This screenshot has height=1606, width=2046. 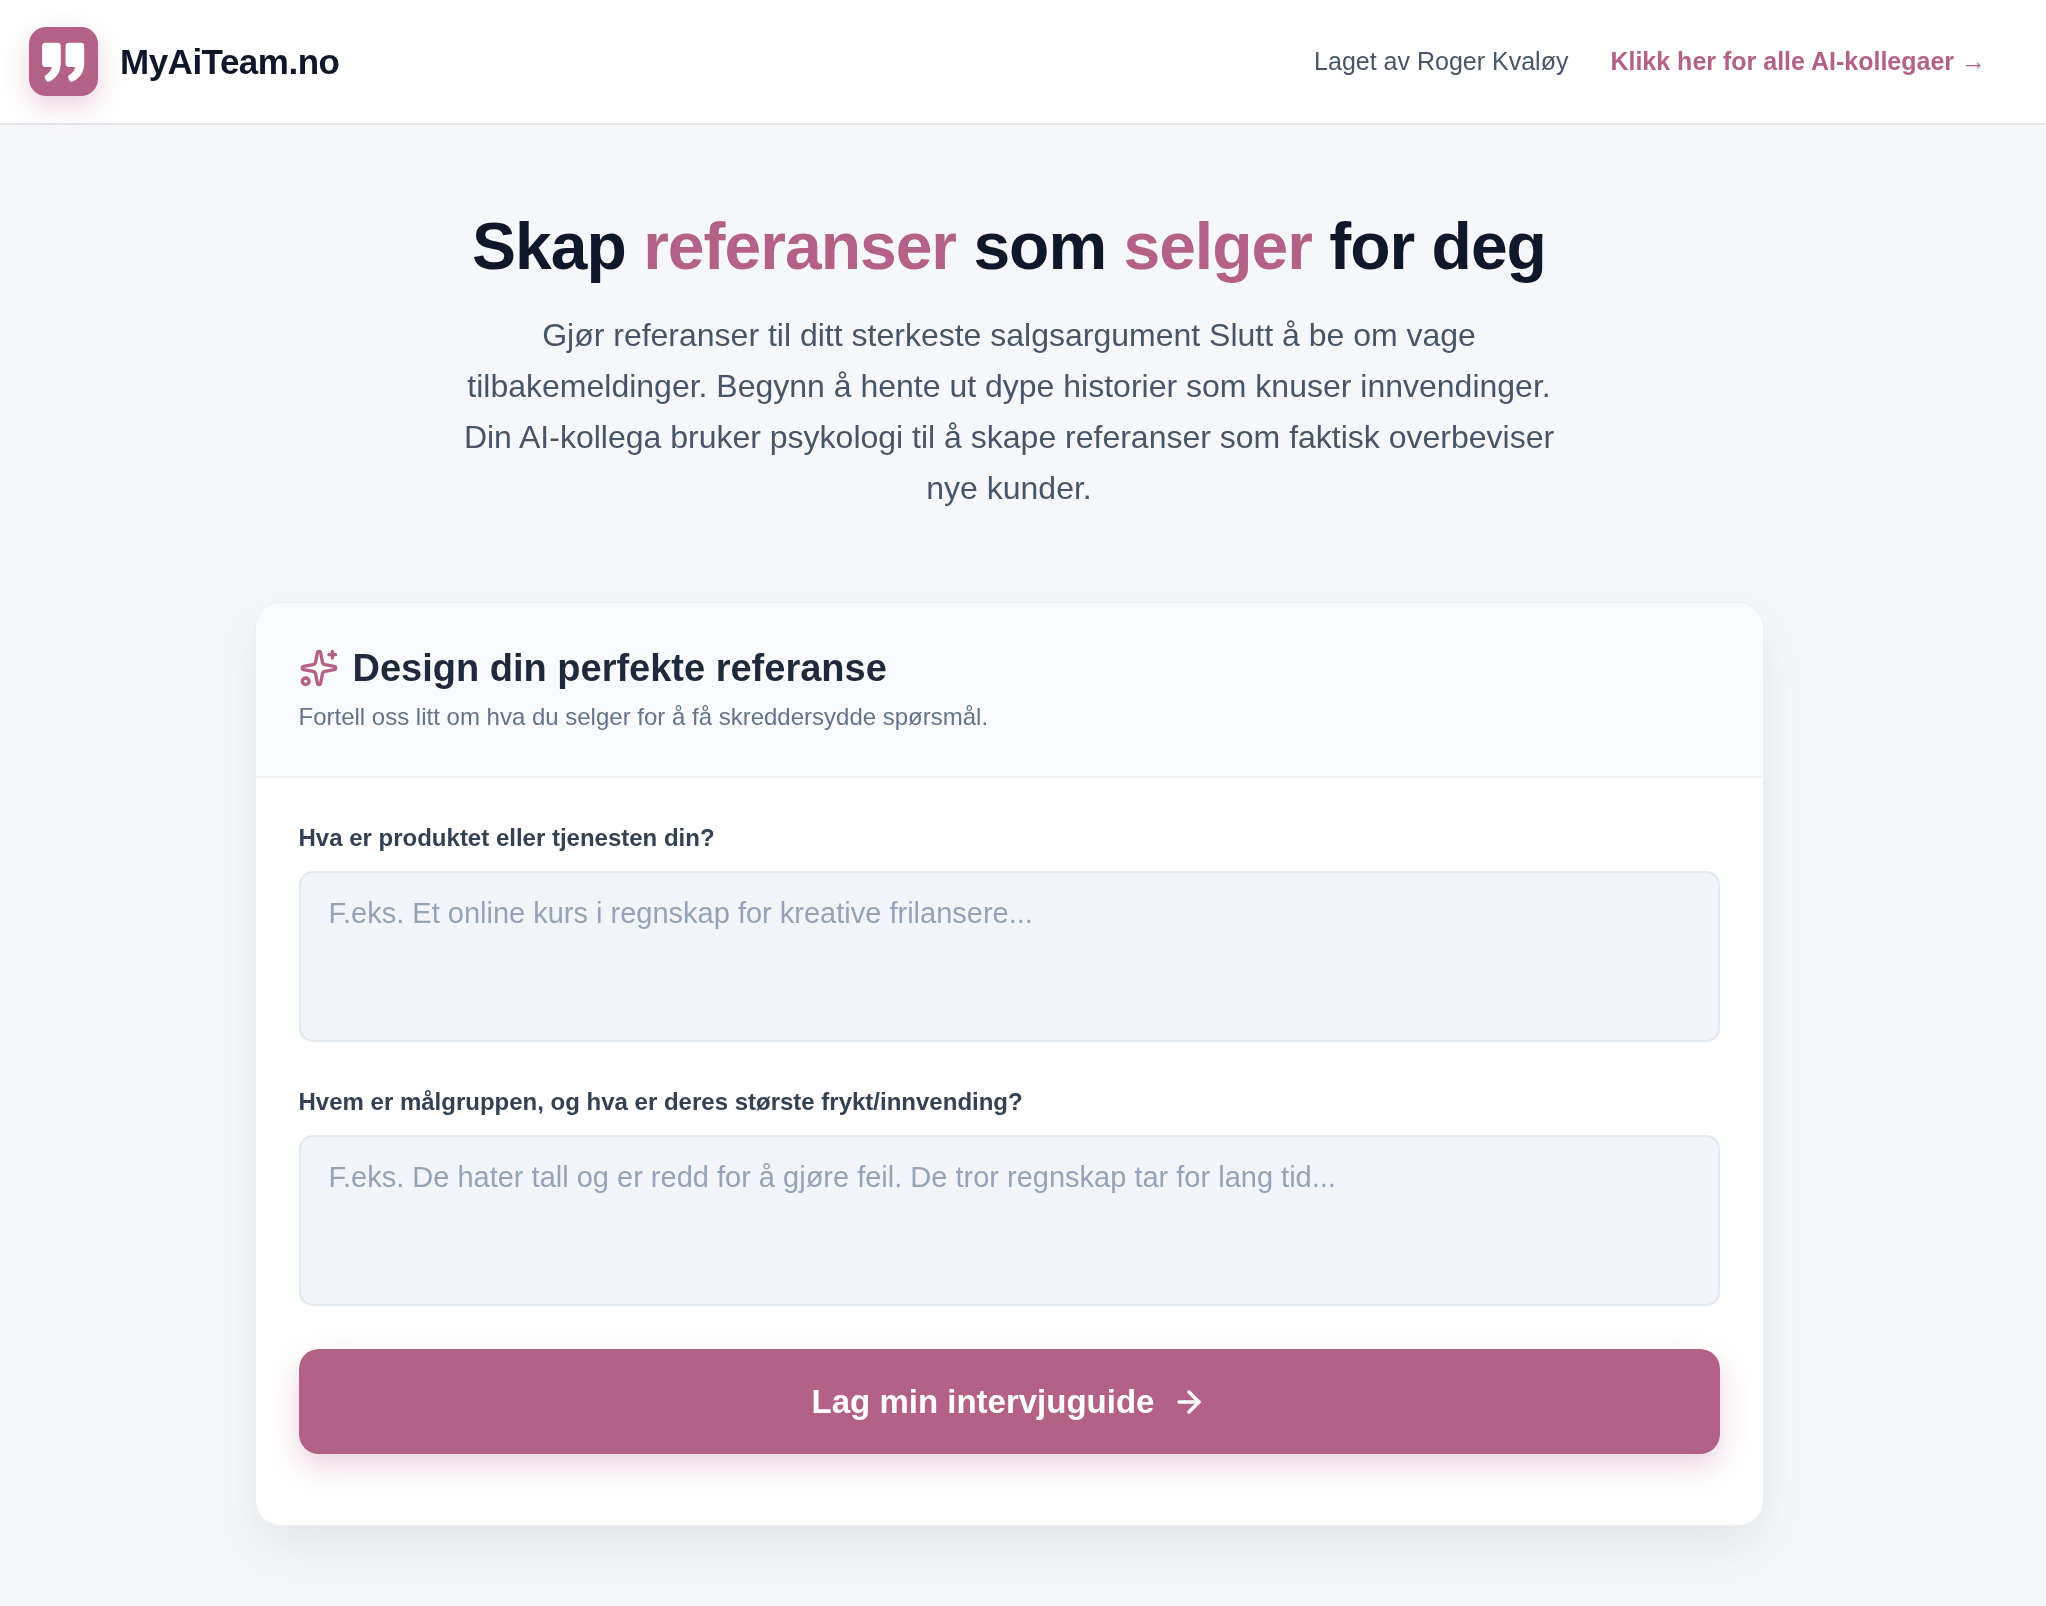 What do you see at coordinates (1009, 246) in the screenshot?
I see `hero-title: Skap referanser som selger for deg` at bounding box center [1009, 246].